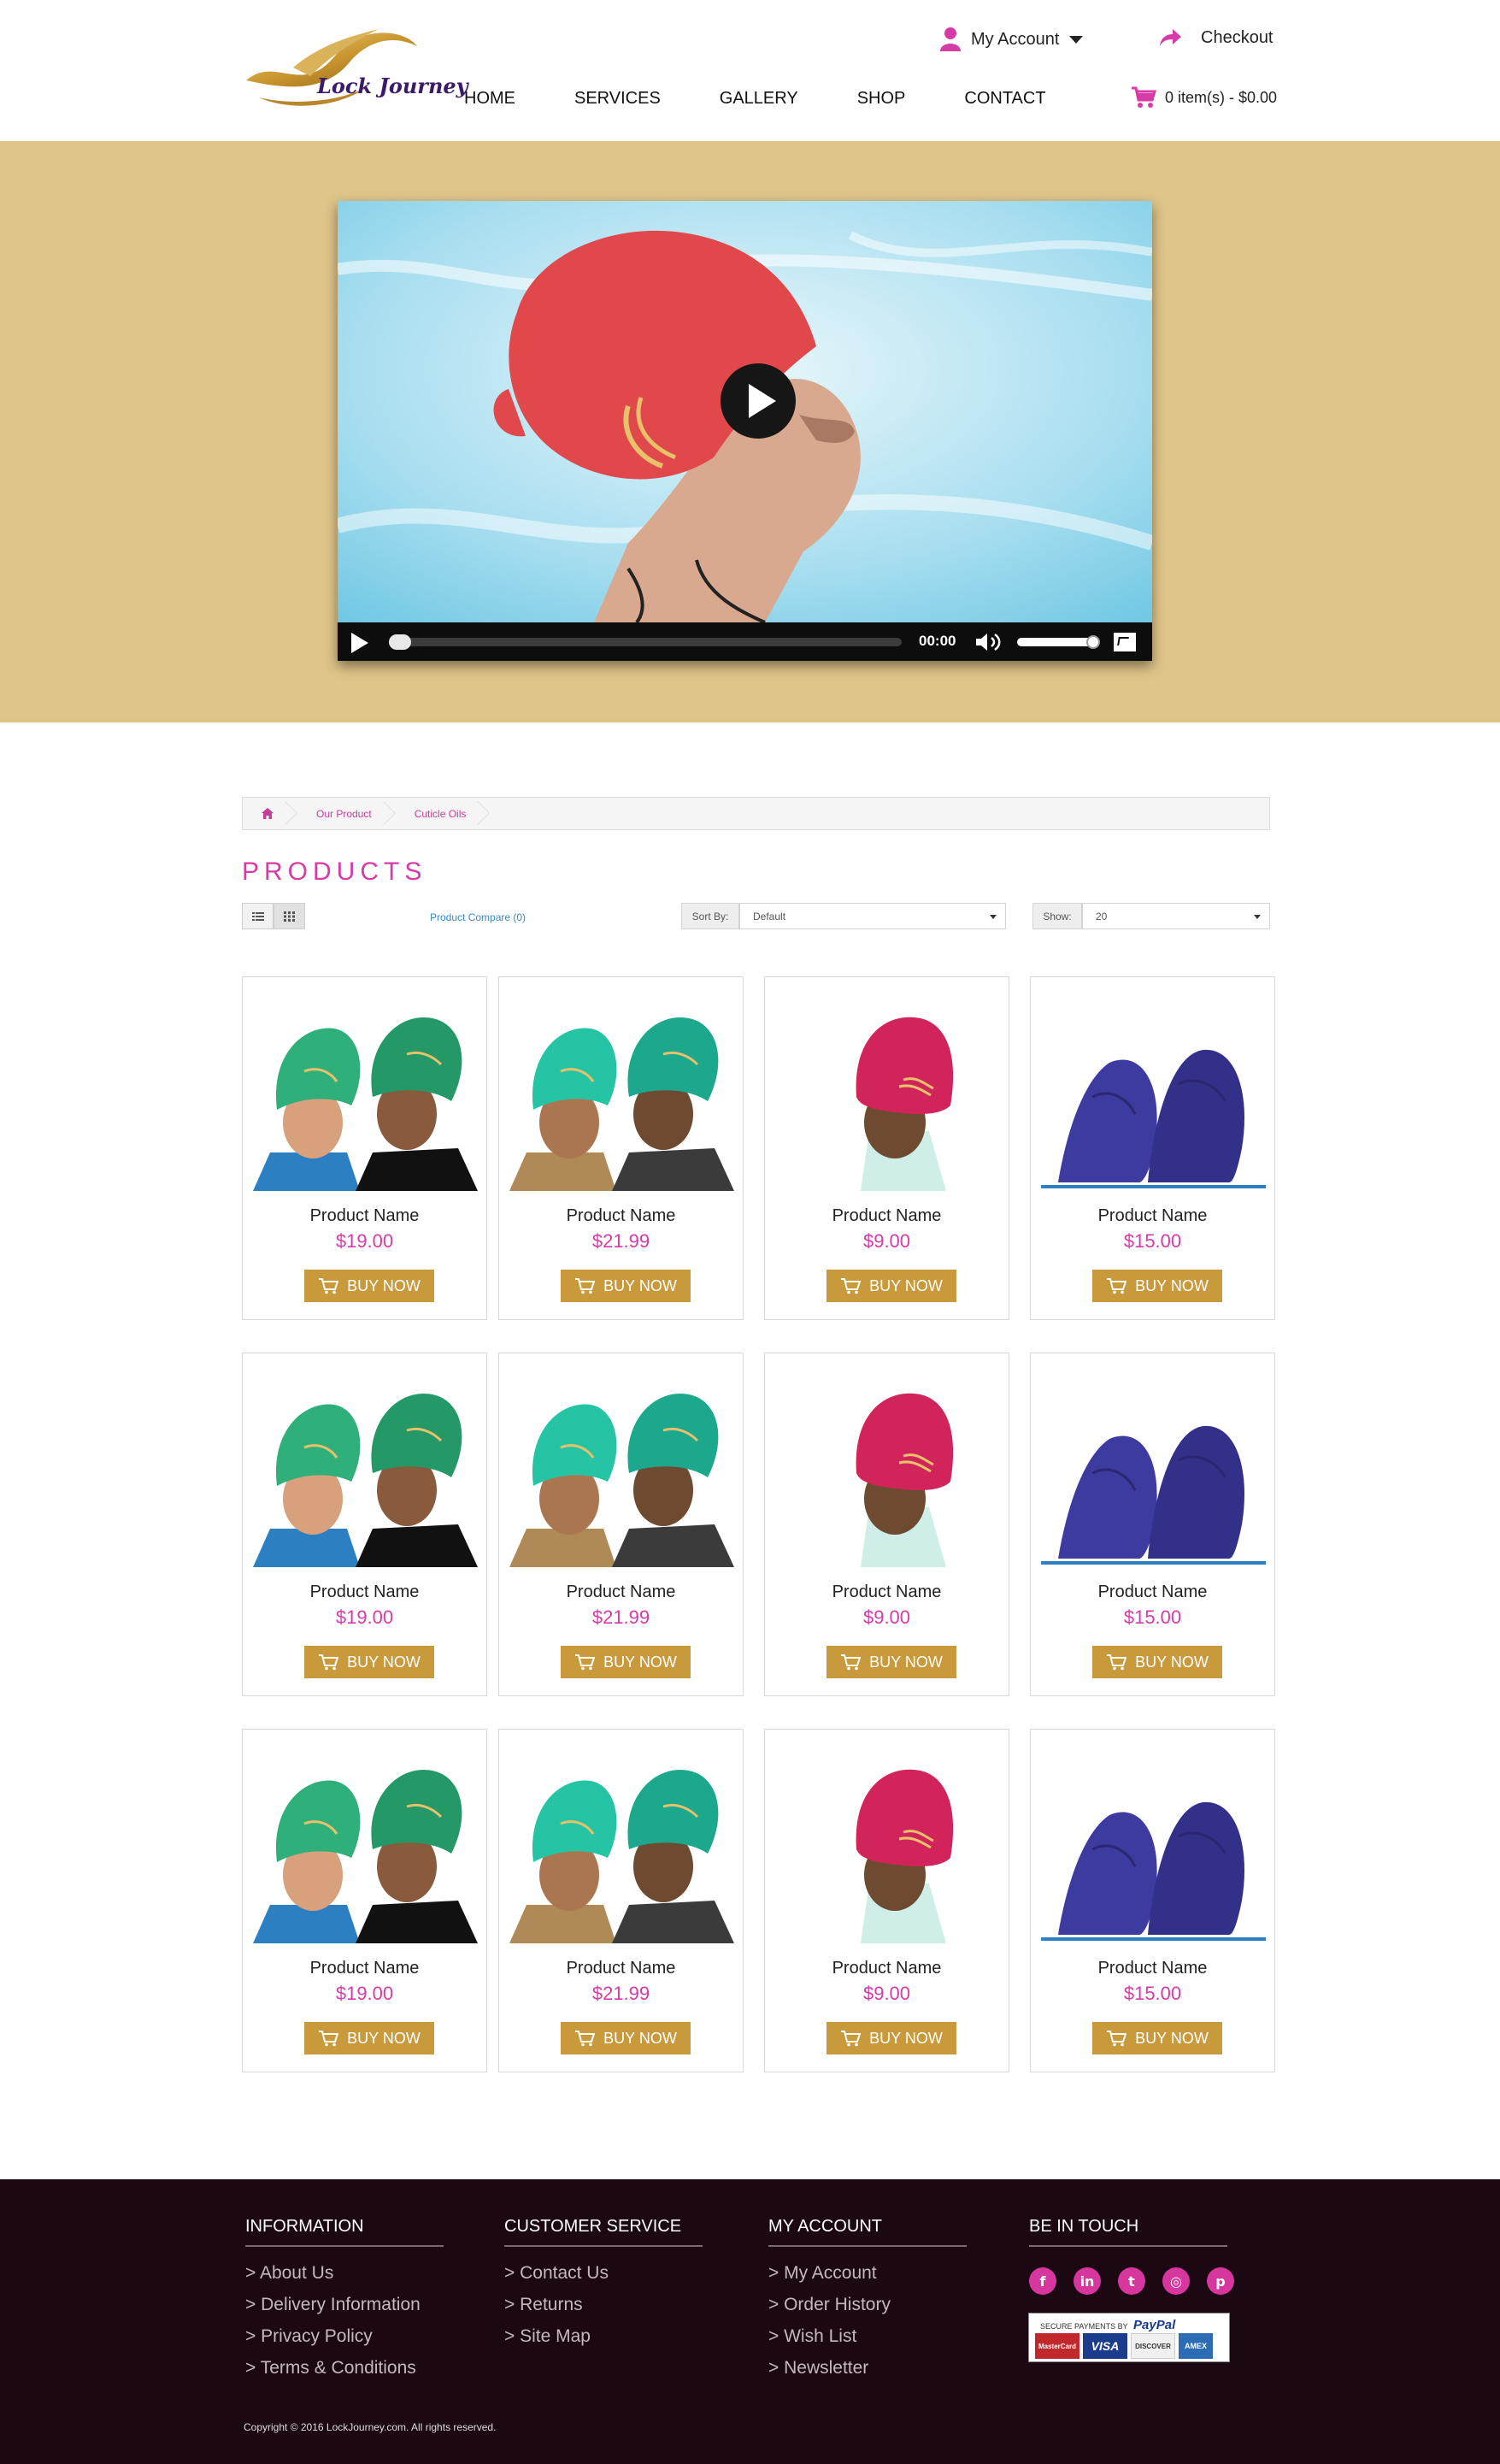 This screenshot has height=2464, width=1500. I want to click on footer-link-contact: > Contact Us, so click(603, 2273).